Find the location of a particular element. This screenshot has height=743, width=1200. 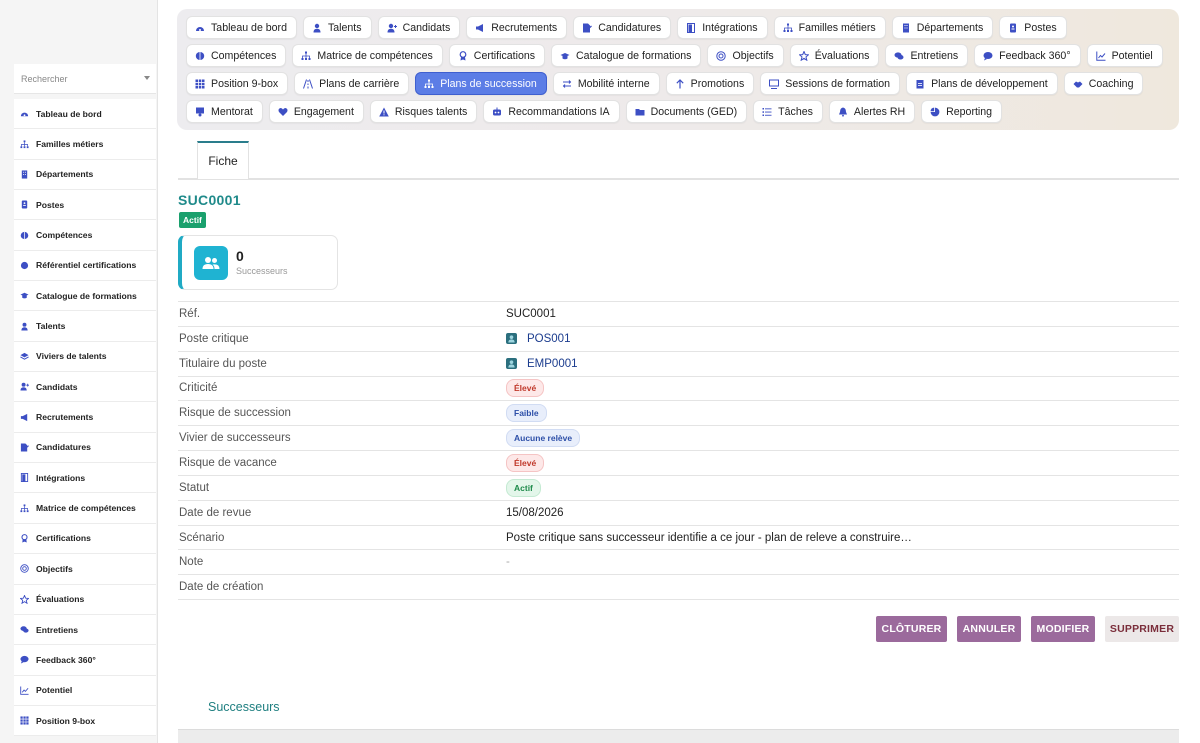

nav-chip-catalogue-de-formations: Catalogue de formations is located at coordinates (626, 55).